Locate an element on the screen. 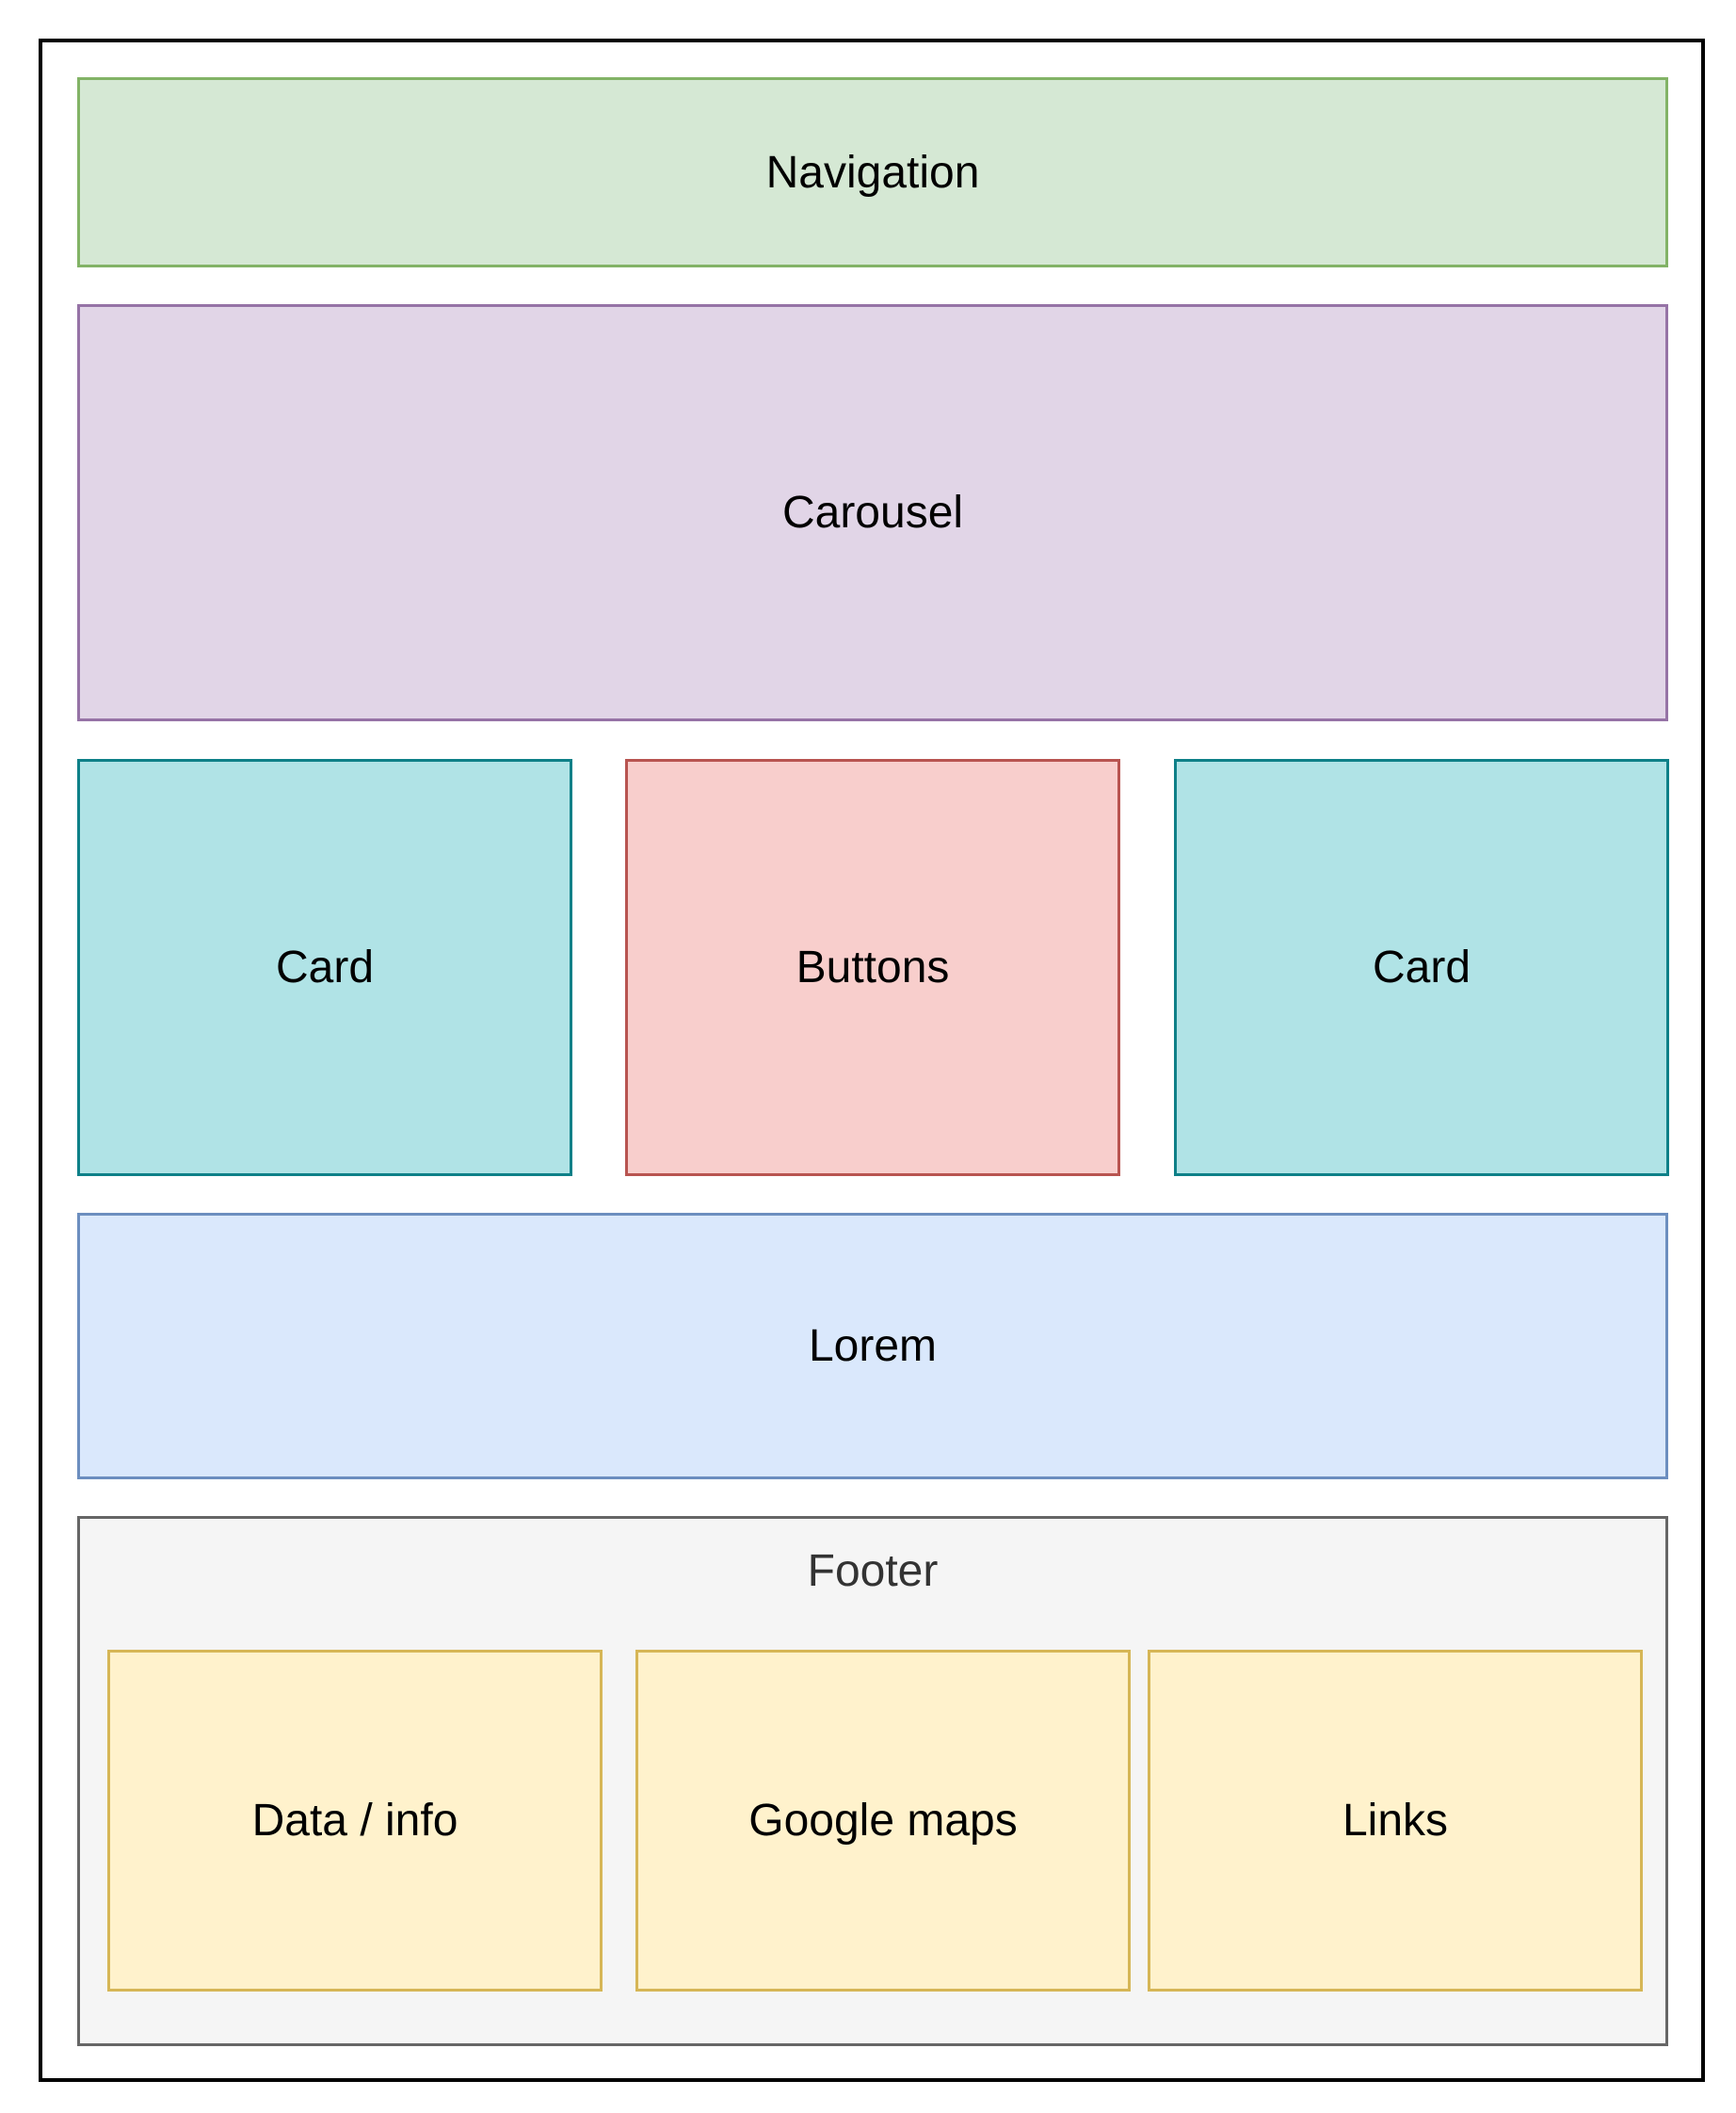 The height and width of the screenshot is (2113, 1736). buttons-block: Buttons is located at coordinates (872, 967).